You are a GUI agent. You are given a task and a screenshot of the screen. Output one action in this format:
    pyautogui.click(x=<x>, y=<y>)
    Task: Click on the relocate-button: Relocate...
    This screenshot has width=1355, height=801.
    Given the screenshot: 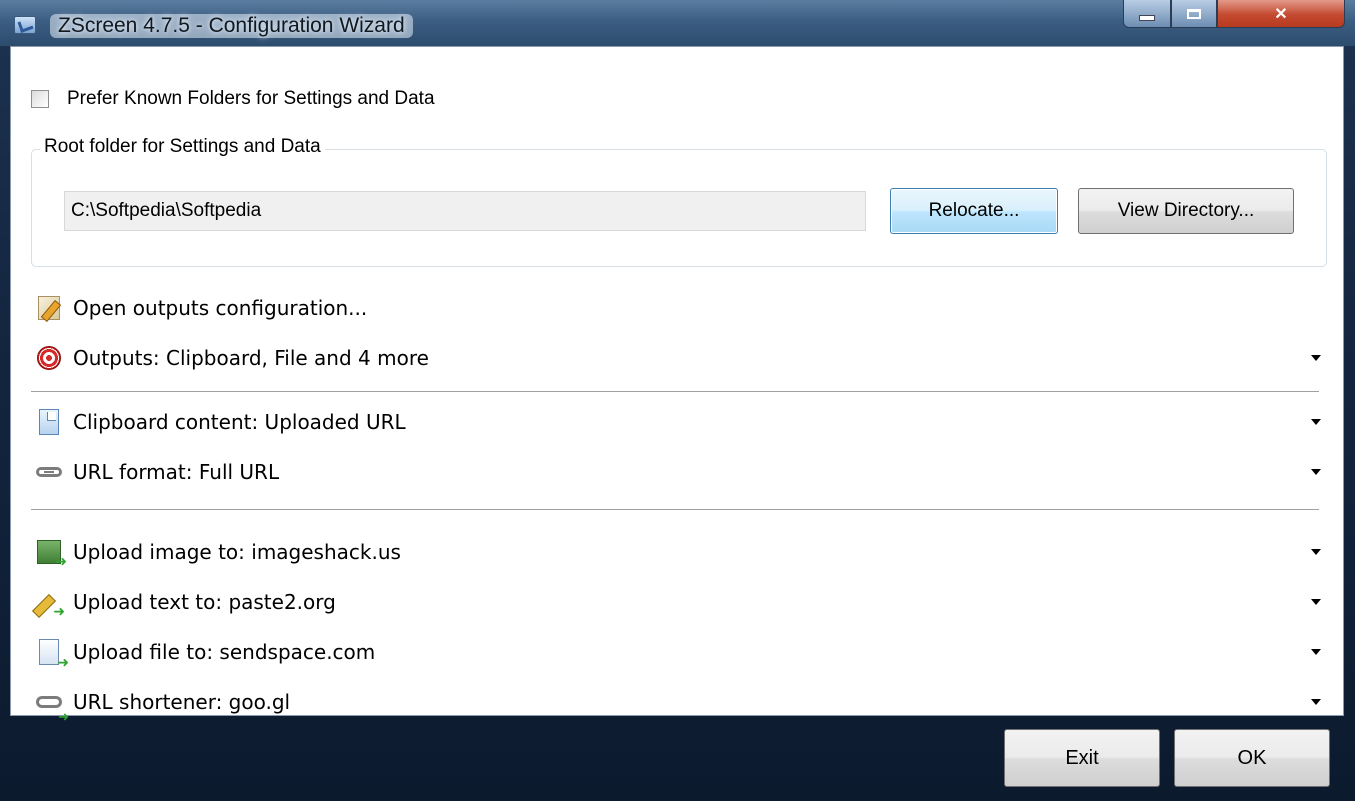 What is the action you would take?
    pyautogui.click(x=974, y=211)
    